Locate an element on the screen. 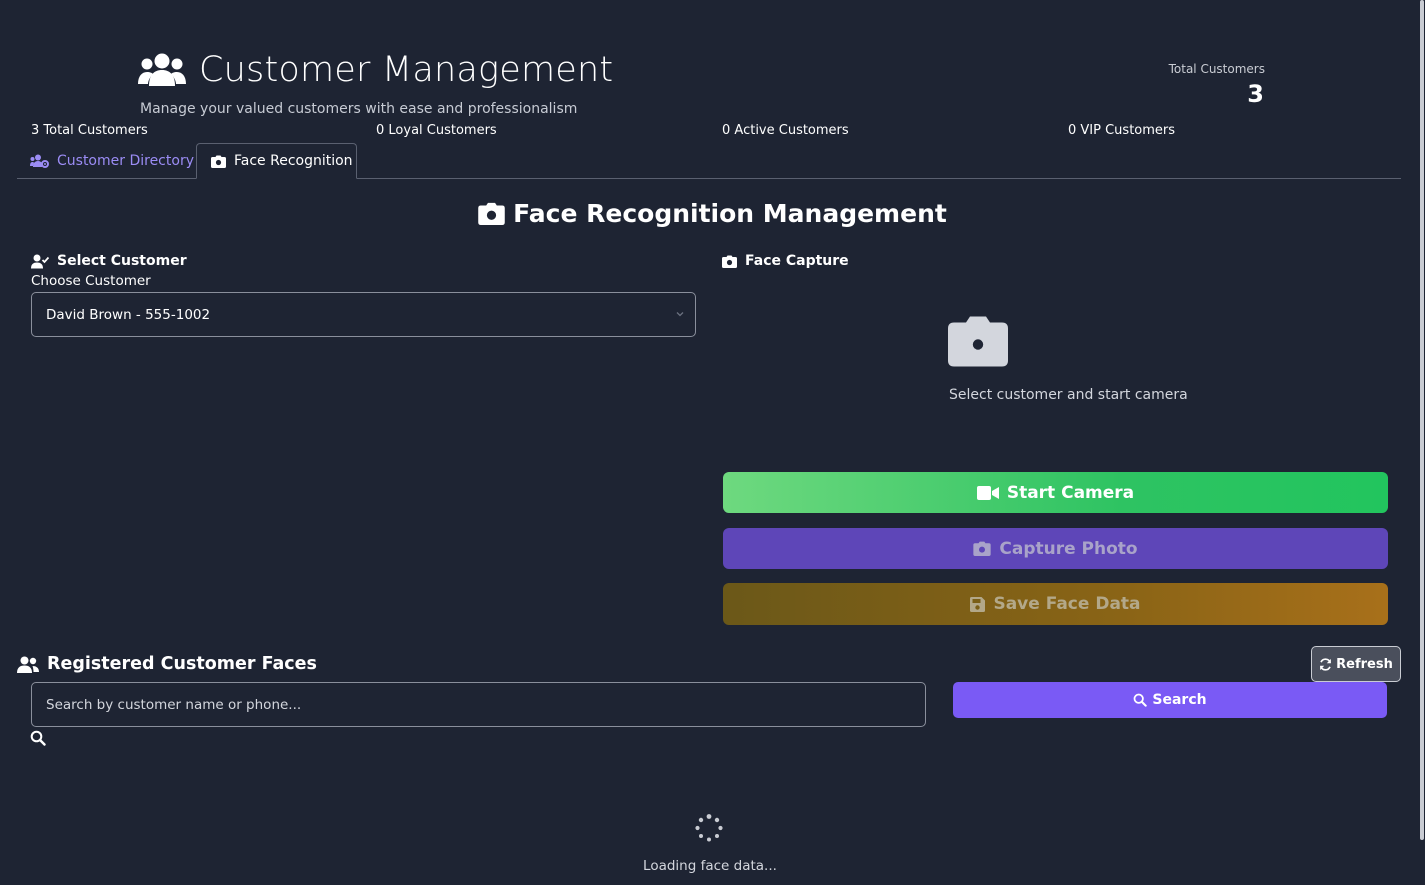  section-title: Face Recognition Management is located at coordinates (712, 213).